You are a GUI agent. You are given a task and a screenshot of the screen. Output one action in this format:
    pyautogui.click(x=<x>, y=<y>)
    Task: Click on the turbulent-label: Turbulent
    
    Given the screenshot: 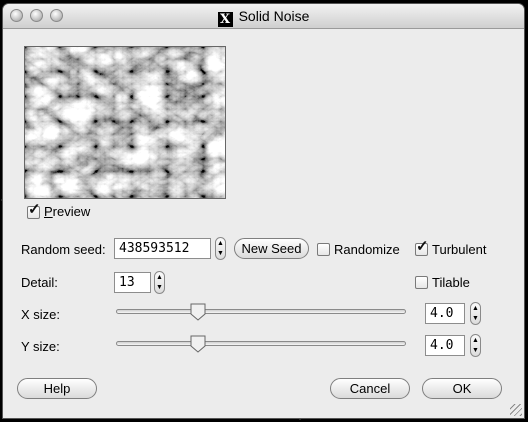 What is the action you would take?
    pyautogui.click(x=459, y=249)
    